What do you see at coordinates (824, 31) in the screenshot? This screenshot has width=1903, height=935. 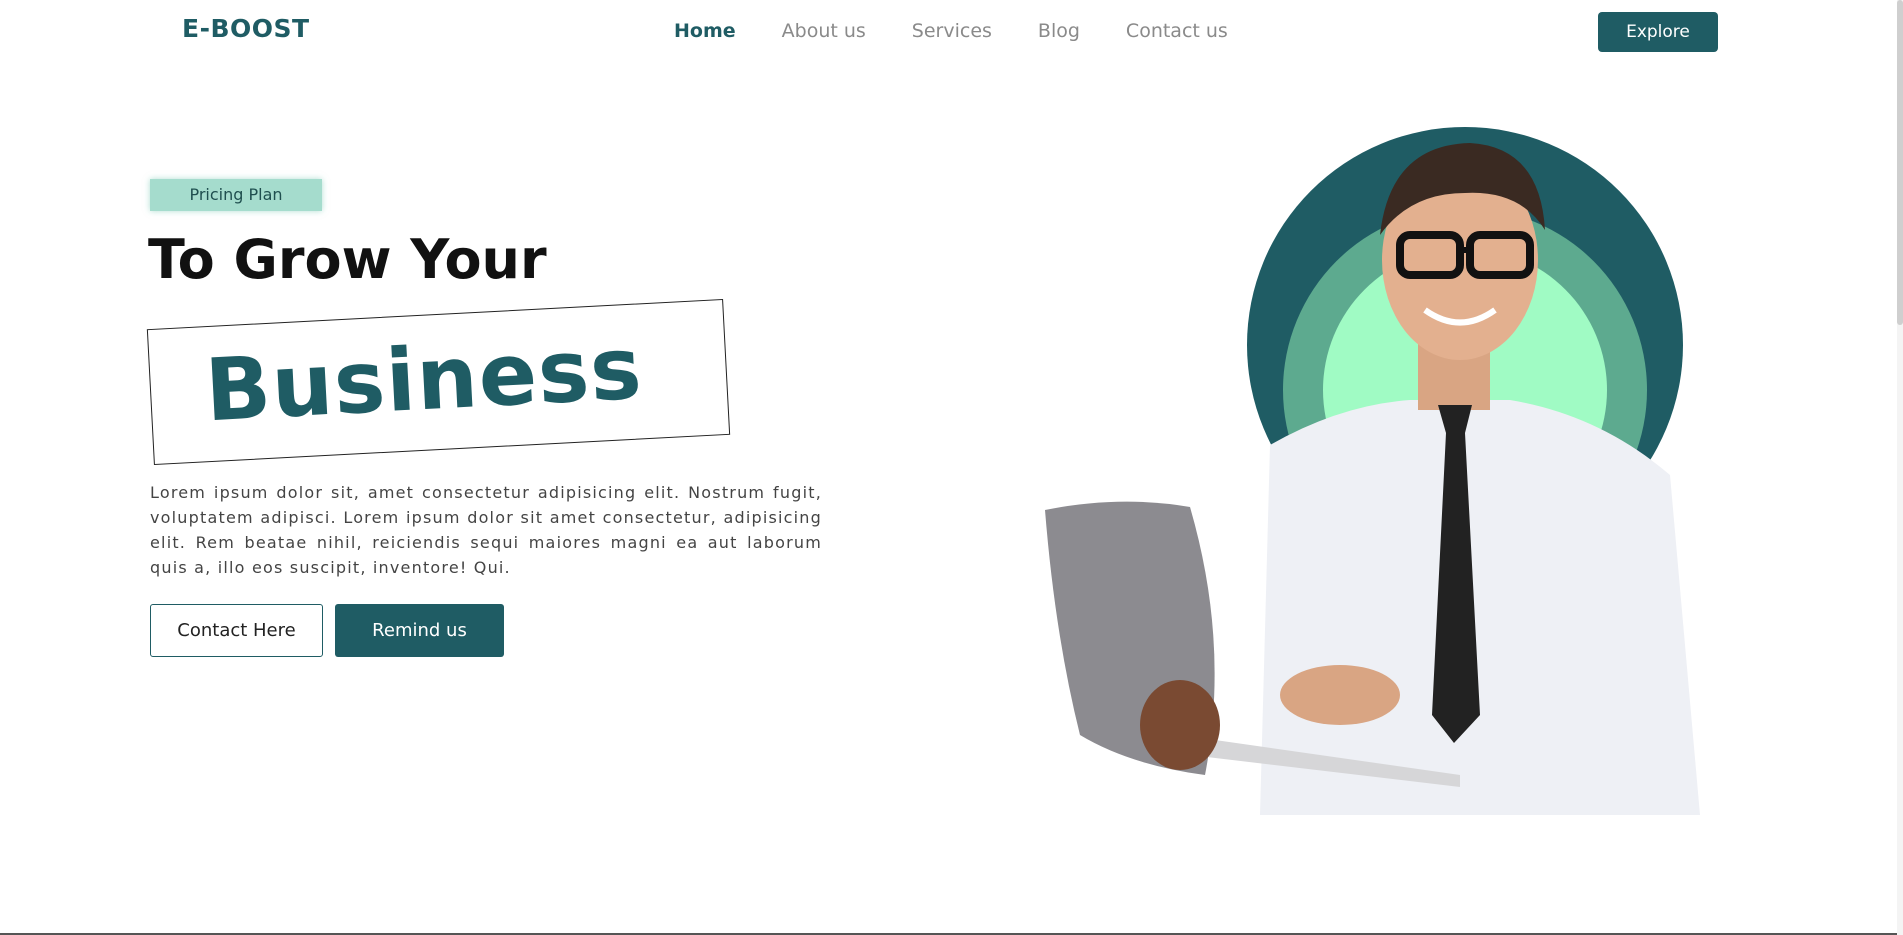 I see `nav-link-about: About us` at bounding box center [824, 31].